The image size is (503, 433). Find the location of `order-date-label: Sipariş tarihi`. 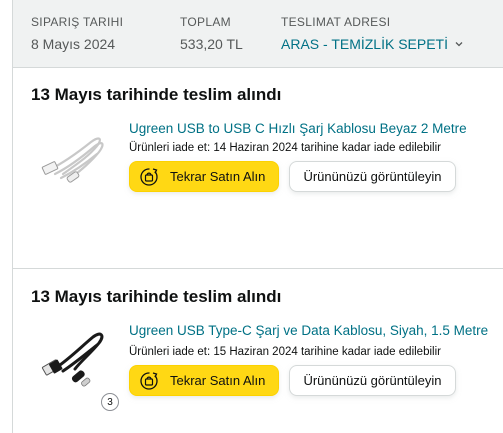

order-date-label: Sipariş tarihi is located at coordinates (77, 22).